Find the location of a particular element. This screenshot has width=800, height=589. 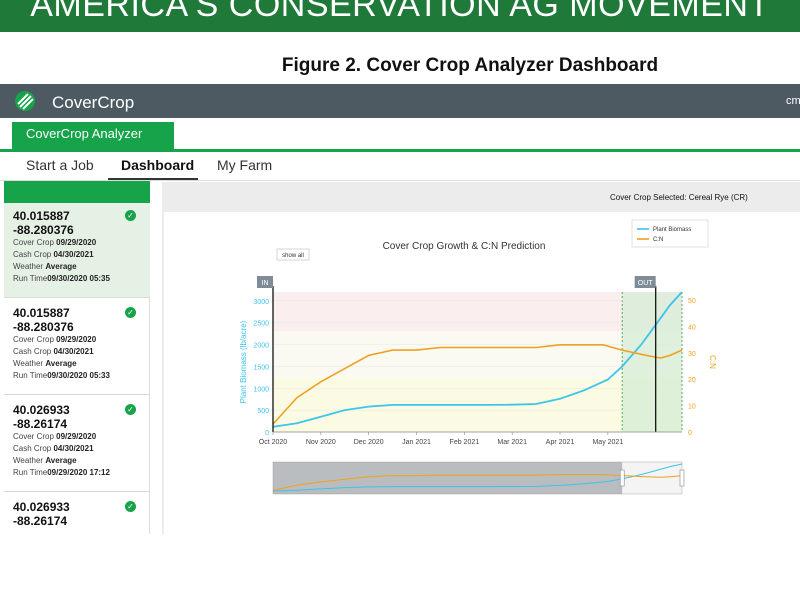

y2-tick-label: 50 is located at coordinates (692, 301).